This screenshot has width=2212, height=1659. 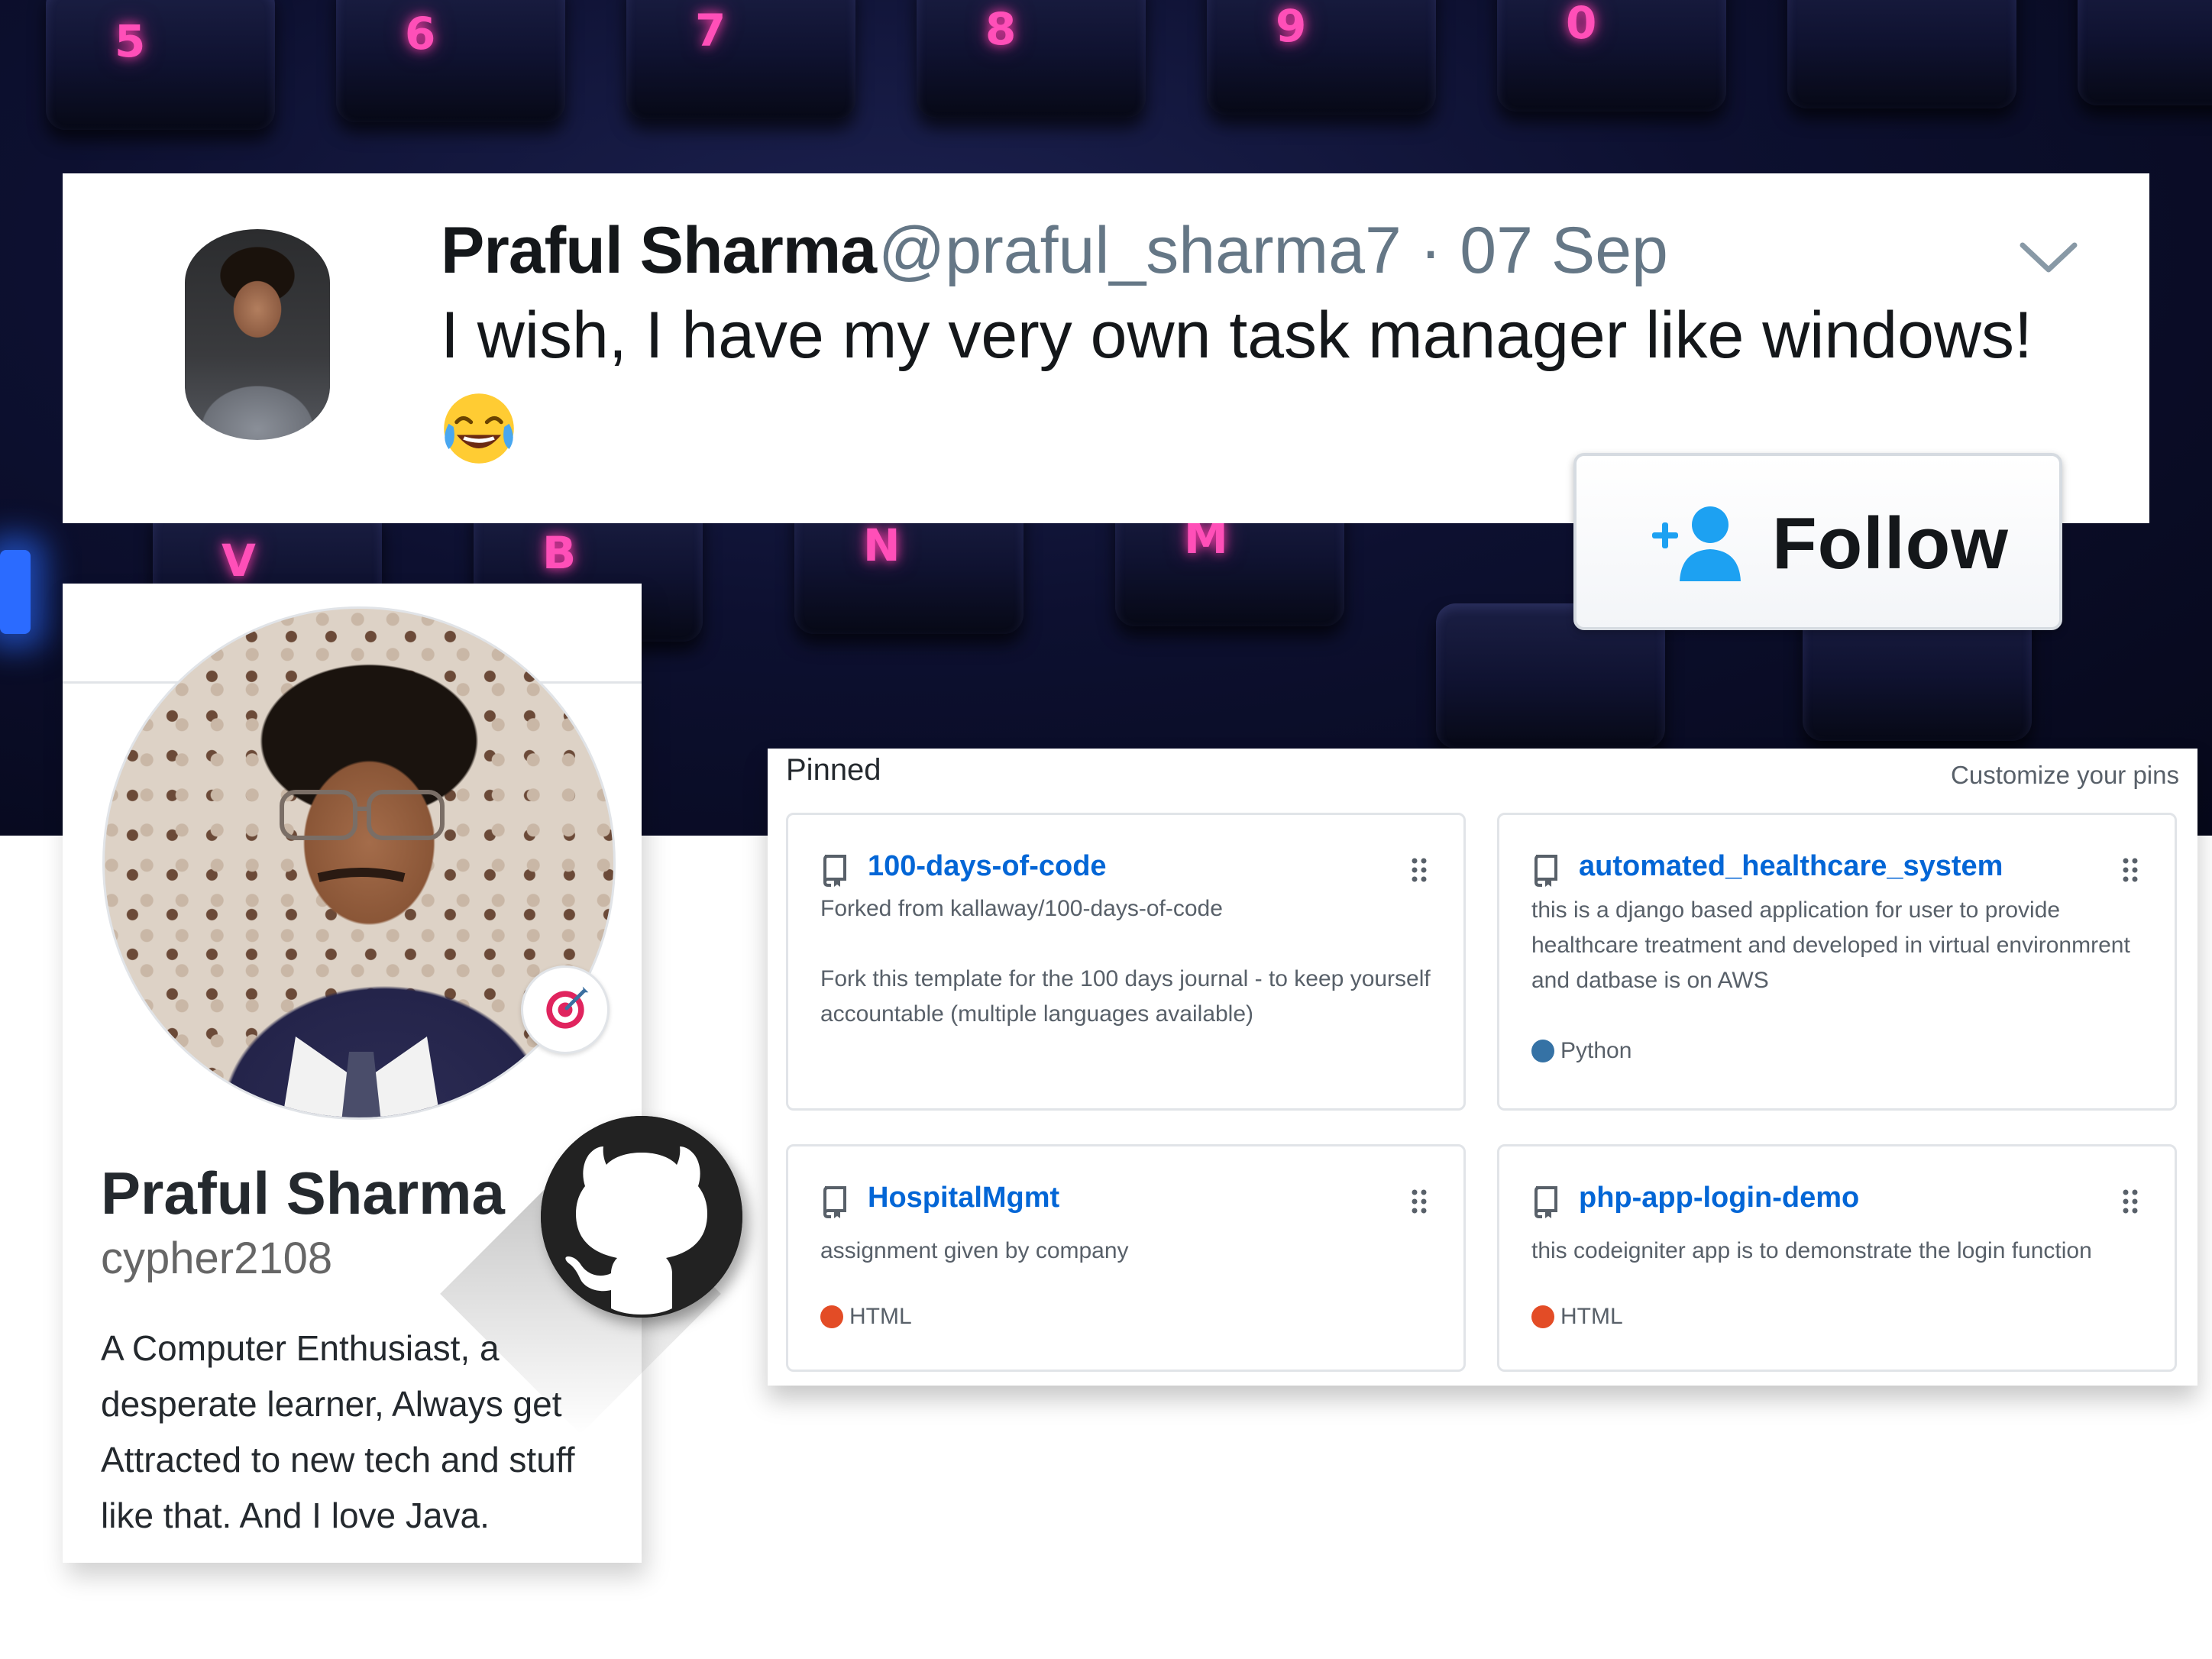 I want to click on keycap-label: 7, so click(x=710, y=31).